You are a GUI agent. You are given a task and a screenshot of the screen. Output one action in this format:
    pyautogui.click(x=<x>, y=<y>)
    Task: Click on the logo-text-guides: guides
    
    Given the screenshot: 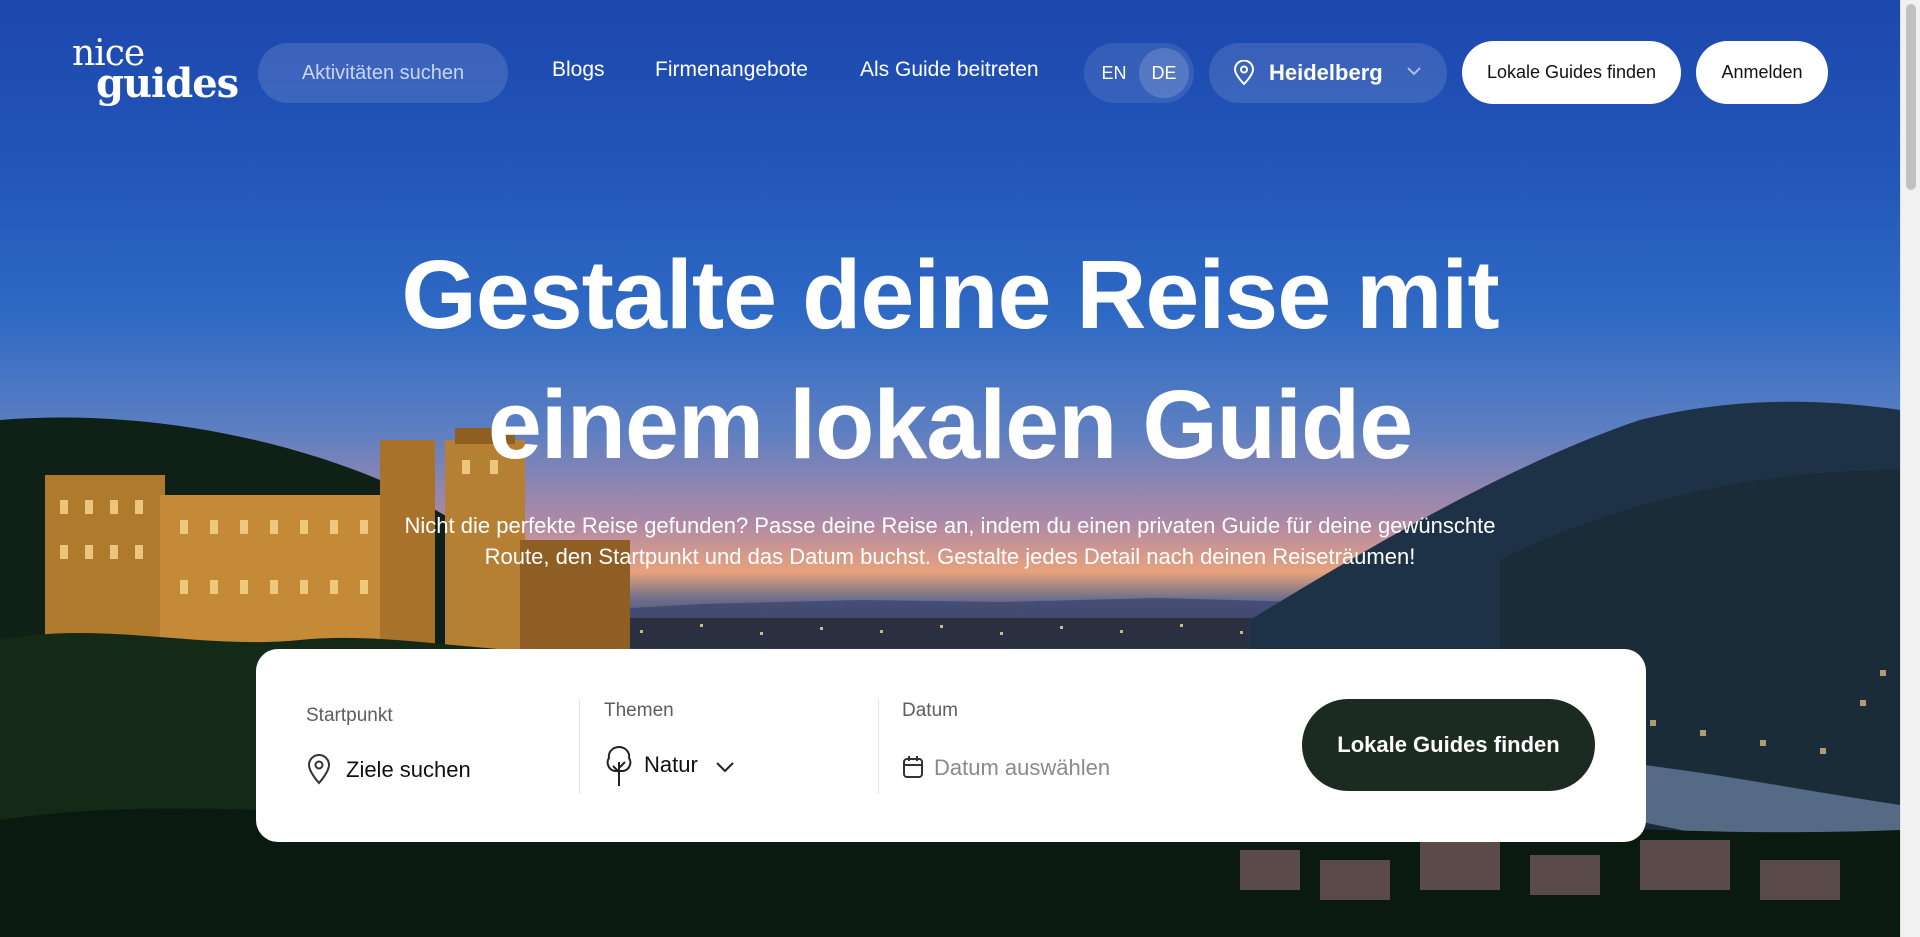 What is the action you would take?
    pyautogui.click(x=167, y=83)
    